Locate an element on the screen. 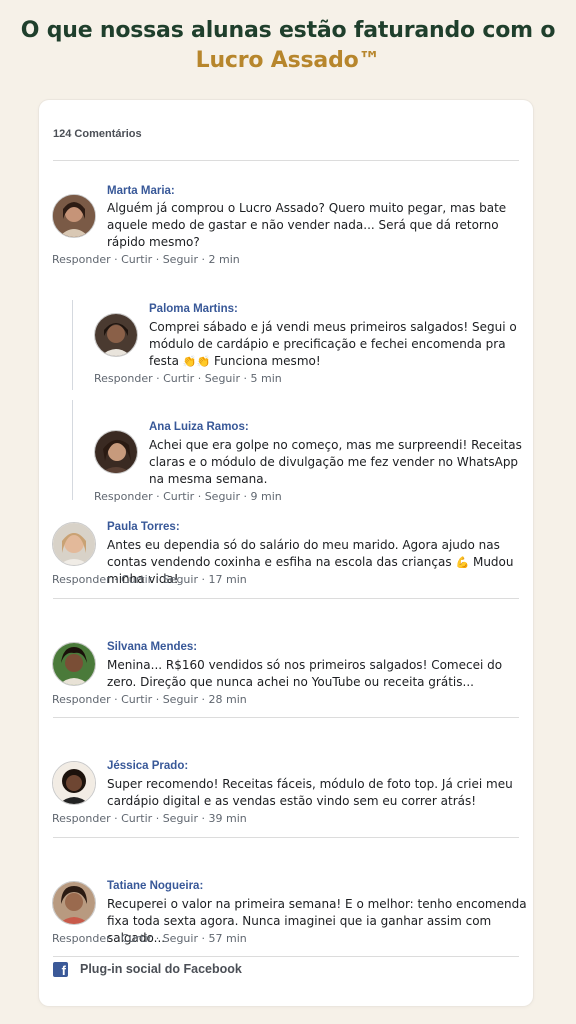  comment-time: 5 min is located at coordinates (266, 378).